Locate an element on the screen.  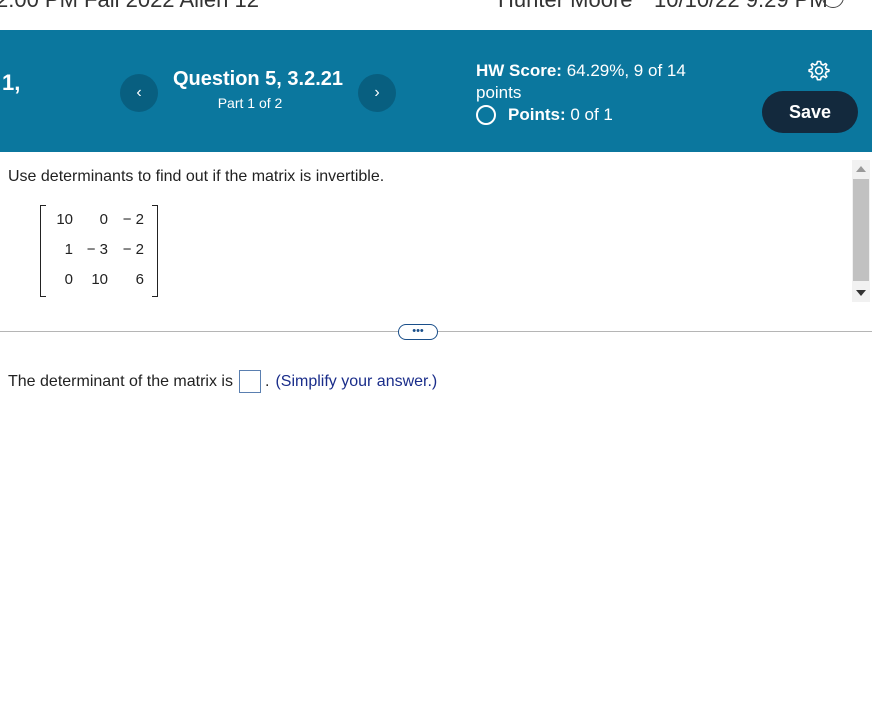
matrix-cell: 1 is located at coordinates (68, 249).